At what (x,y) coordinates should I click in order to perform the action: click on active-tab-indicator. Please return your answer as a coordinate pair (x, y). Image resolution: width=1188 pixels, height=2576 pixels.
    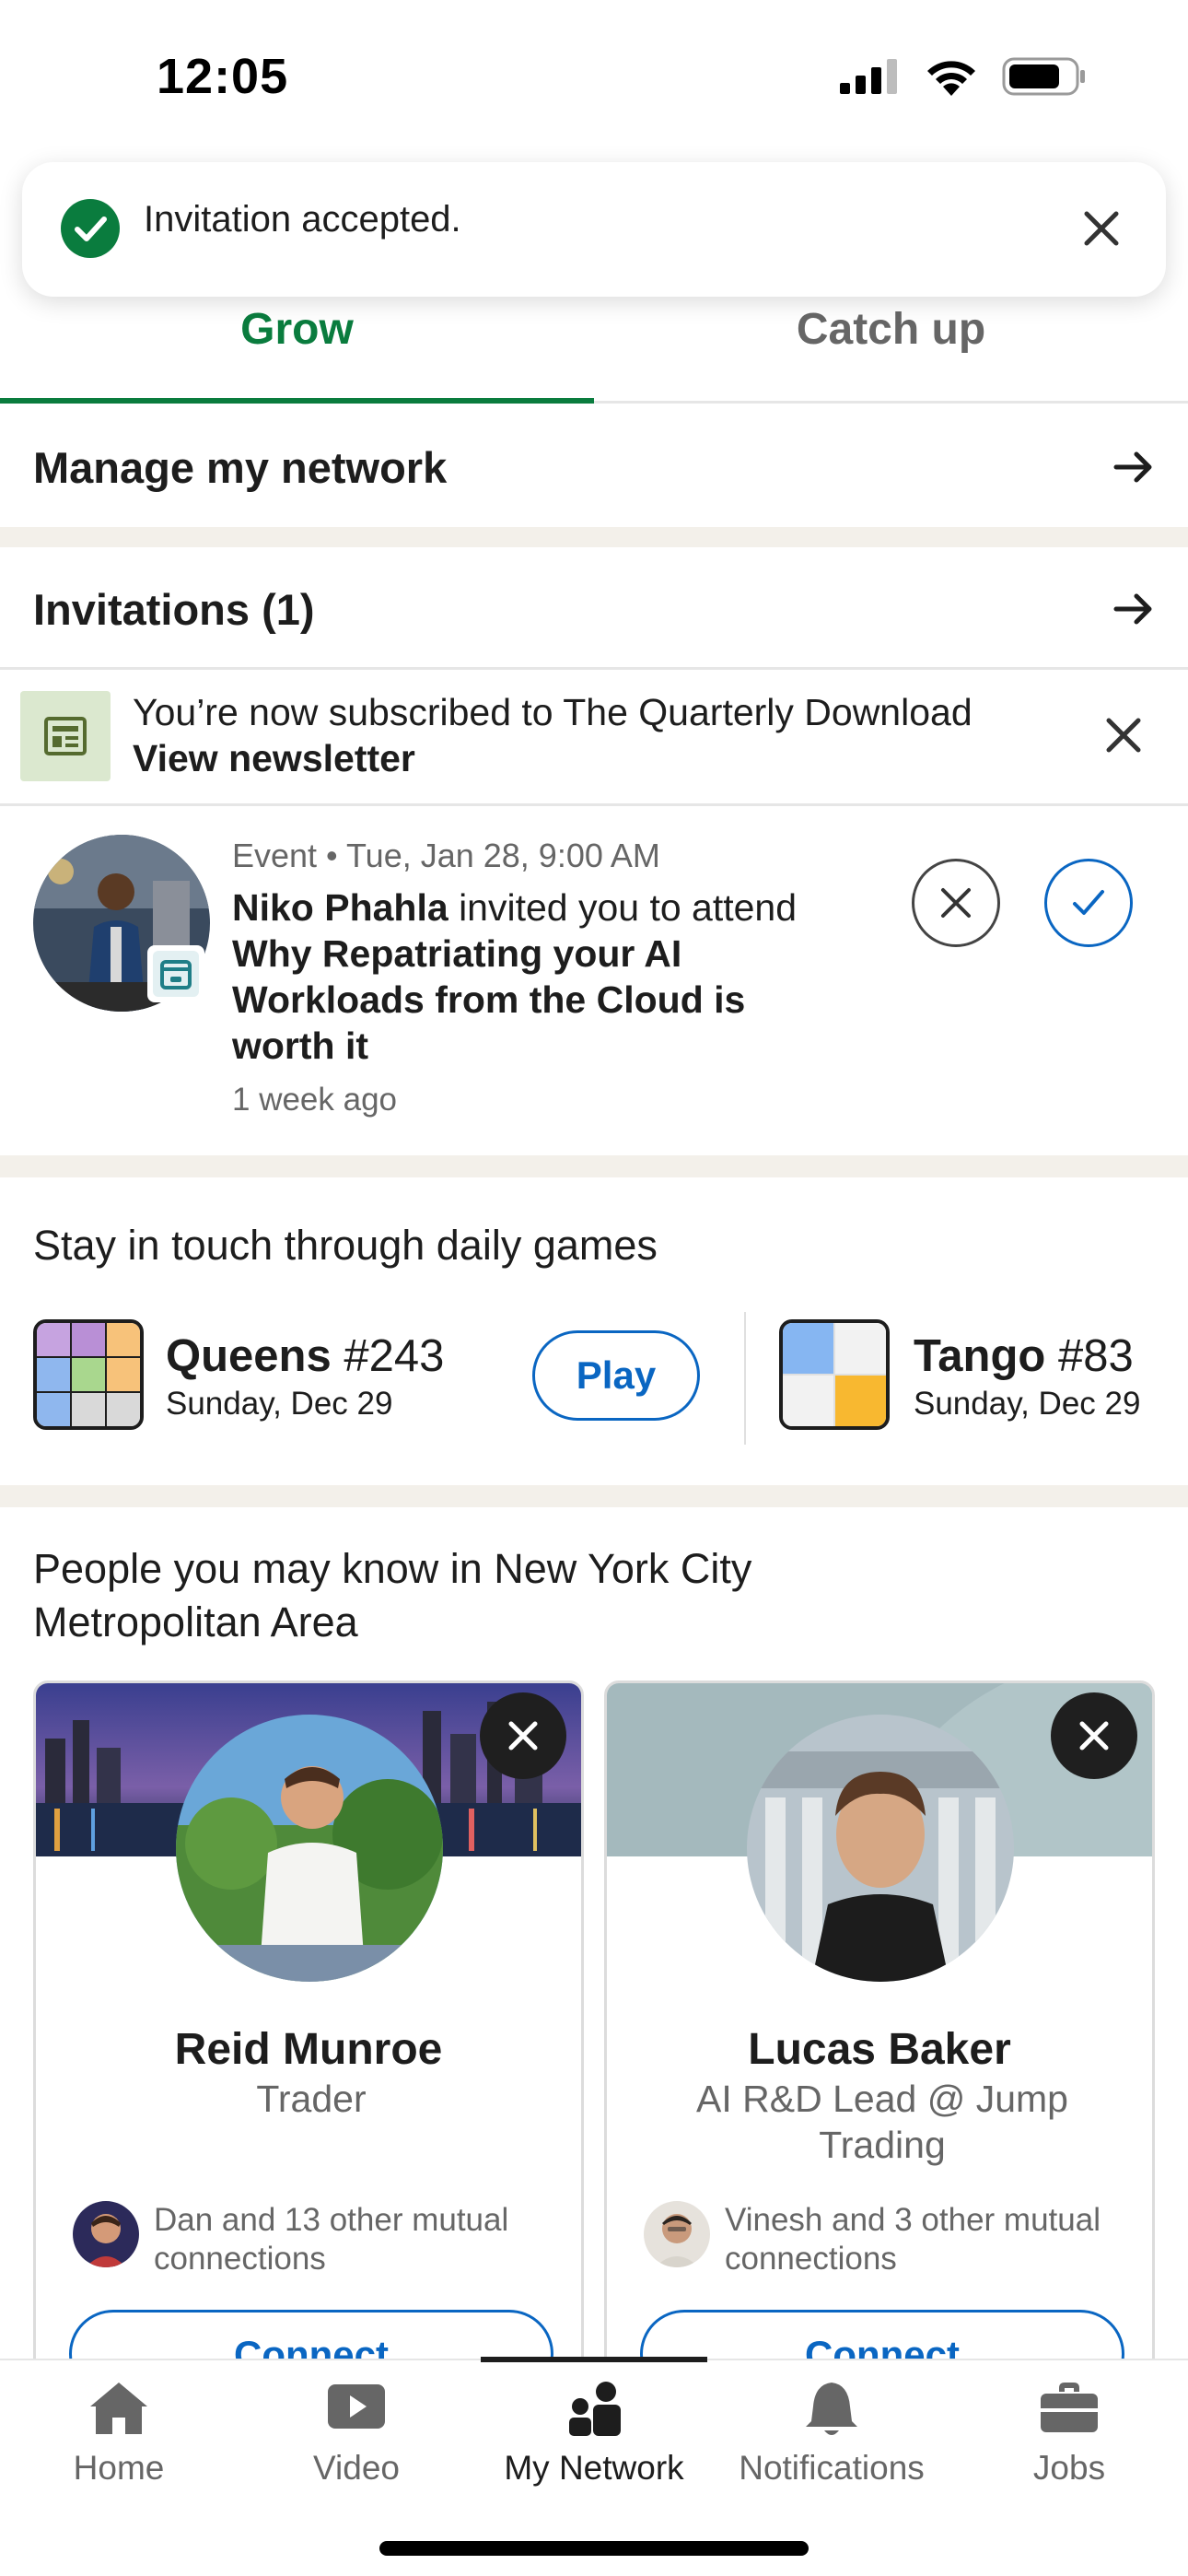
    Looking at the image, I should click on (297, 401).